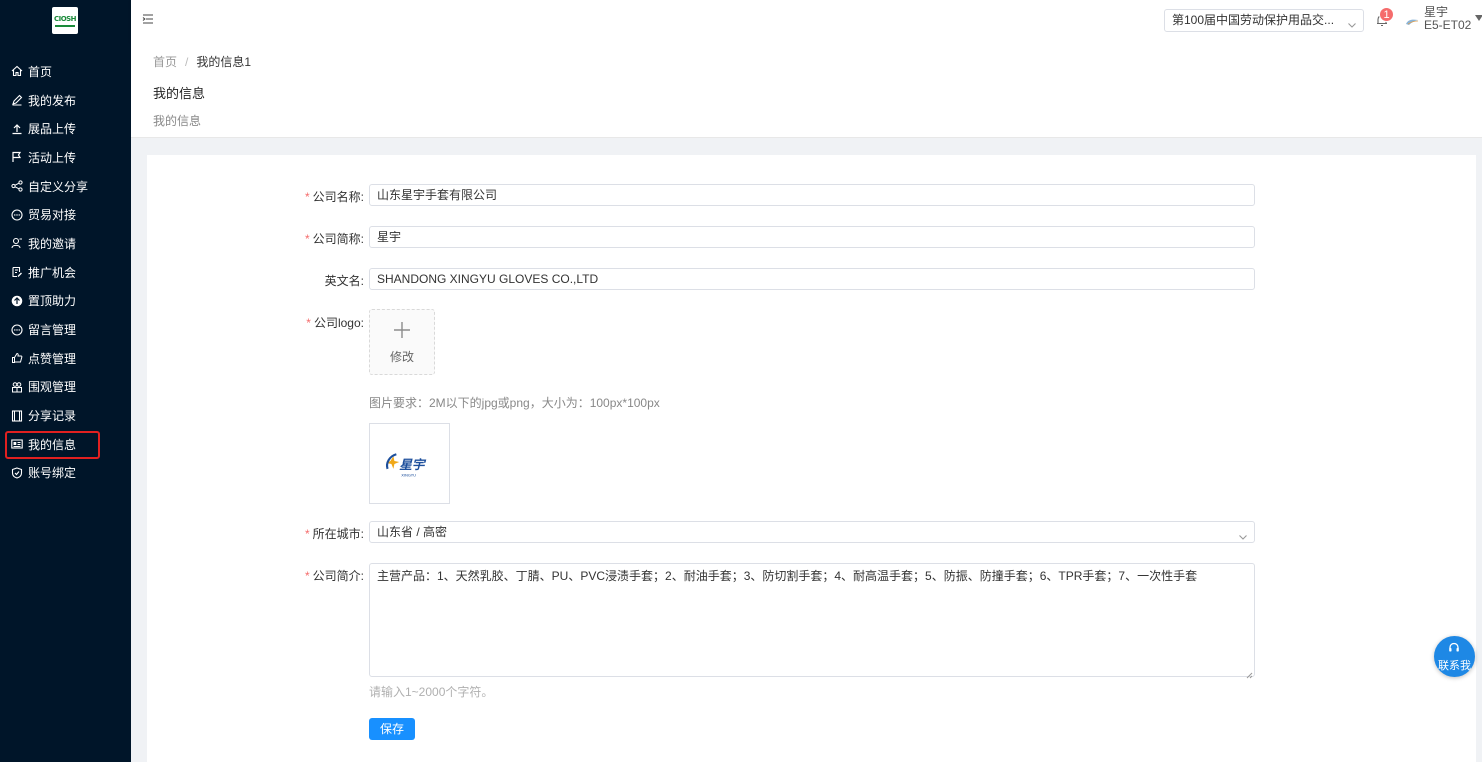 The height and width of the screenshot is (762, 1482). What do you see at coordinates (334, 534) in the screenshot?
I see `city-label: * 所在城市:` at bounding box center [334, 534].